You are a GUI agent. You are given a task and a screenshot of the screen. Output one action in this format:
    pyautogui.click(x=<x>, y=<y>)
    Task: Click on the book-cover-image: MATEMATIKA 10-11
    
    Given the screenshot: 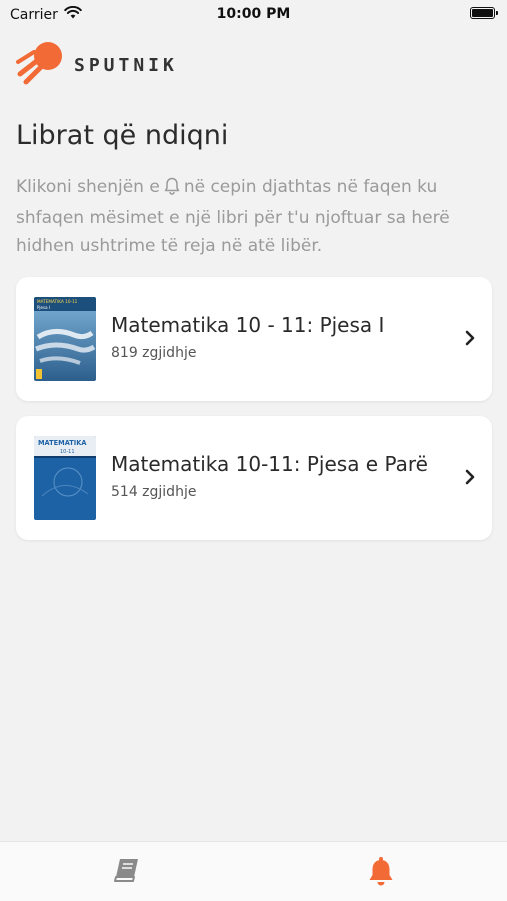 What is the action you would take?
    pyautogui.click(x=65, y=478)
    